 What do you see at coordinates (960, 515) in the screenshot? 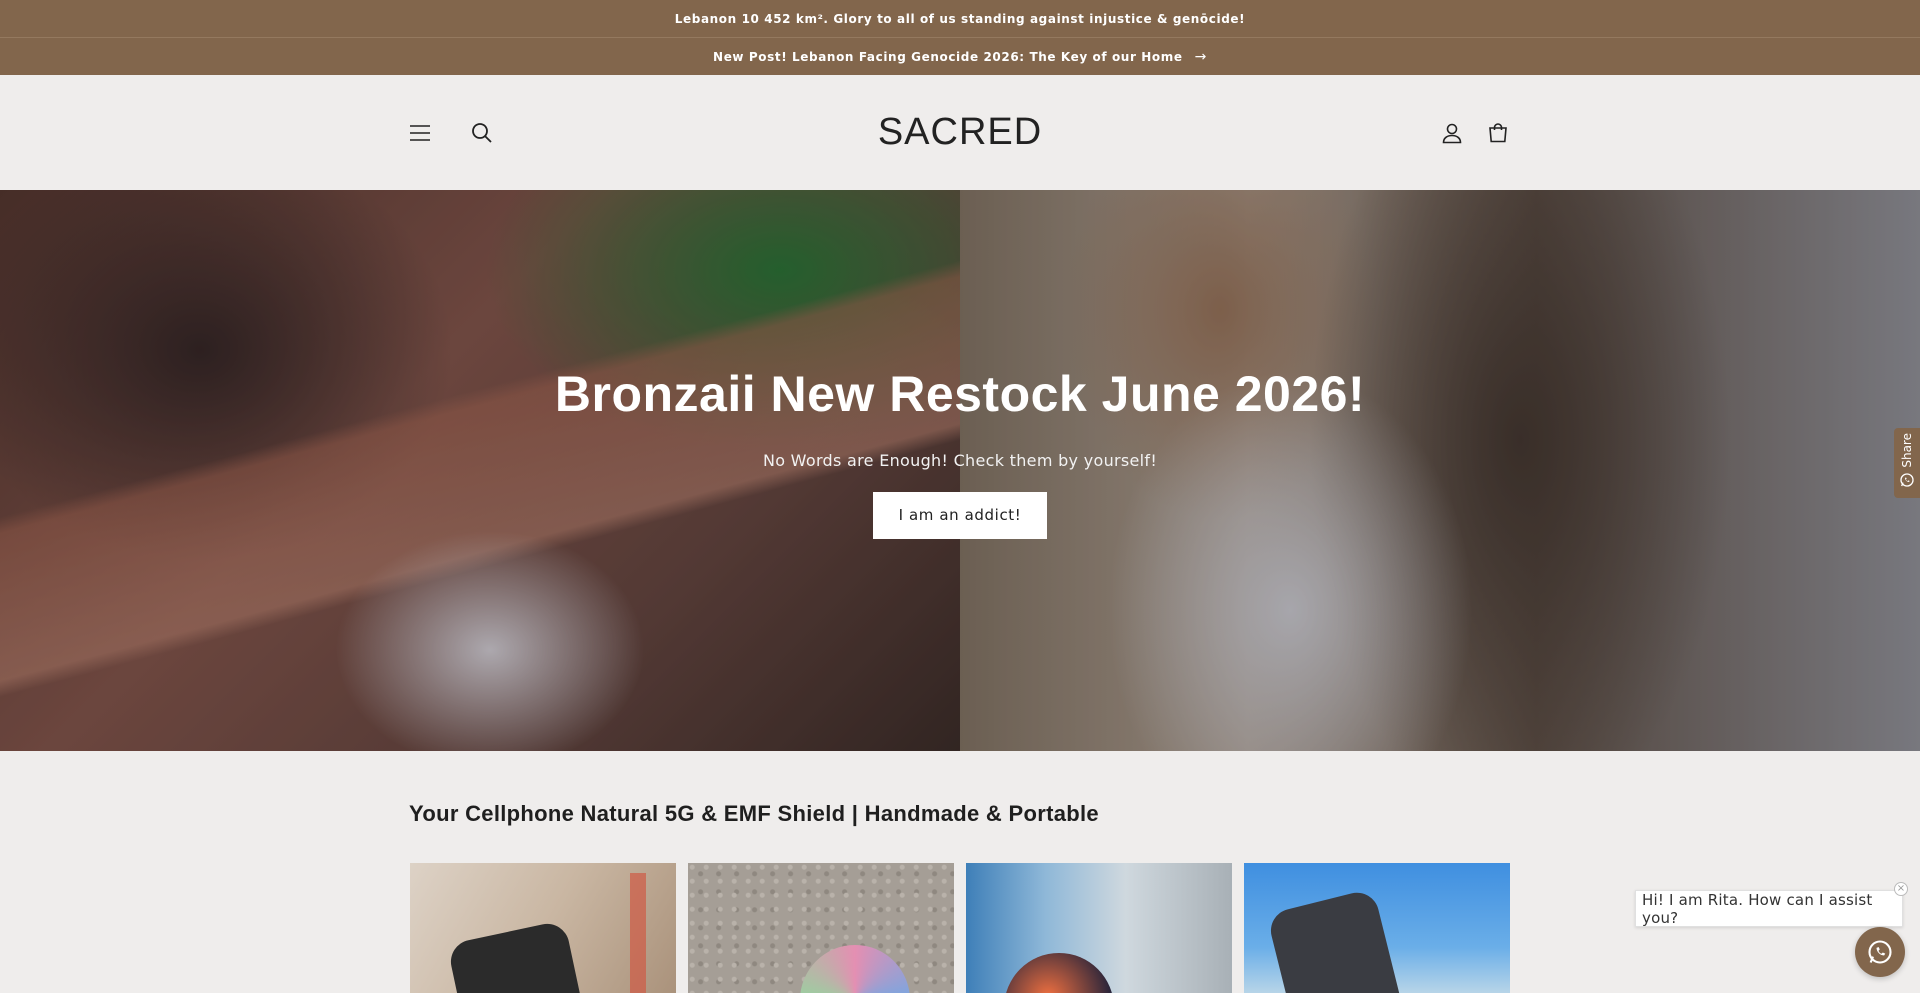
I see `hero-cta-button: I am an addict!` at bounding box center [960, 515].